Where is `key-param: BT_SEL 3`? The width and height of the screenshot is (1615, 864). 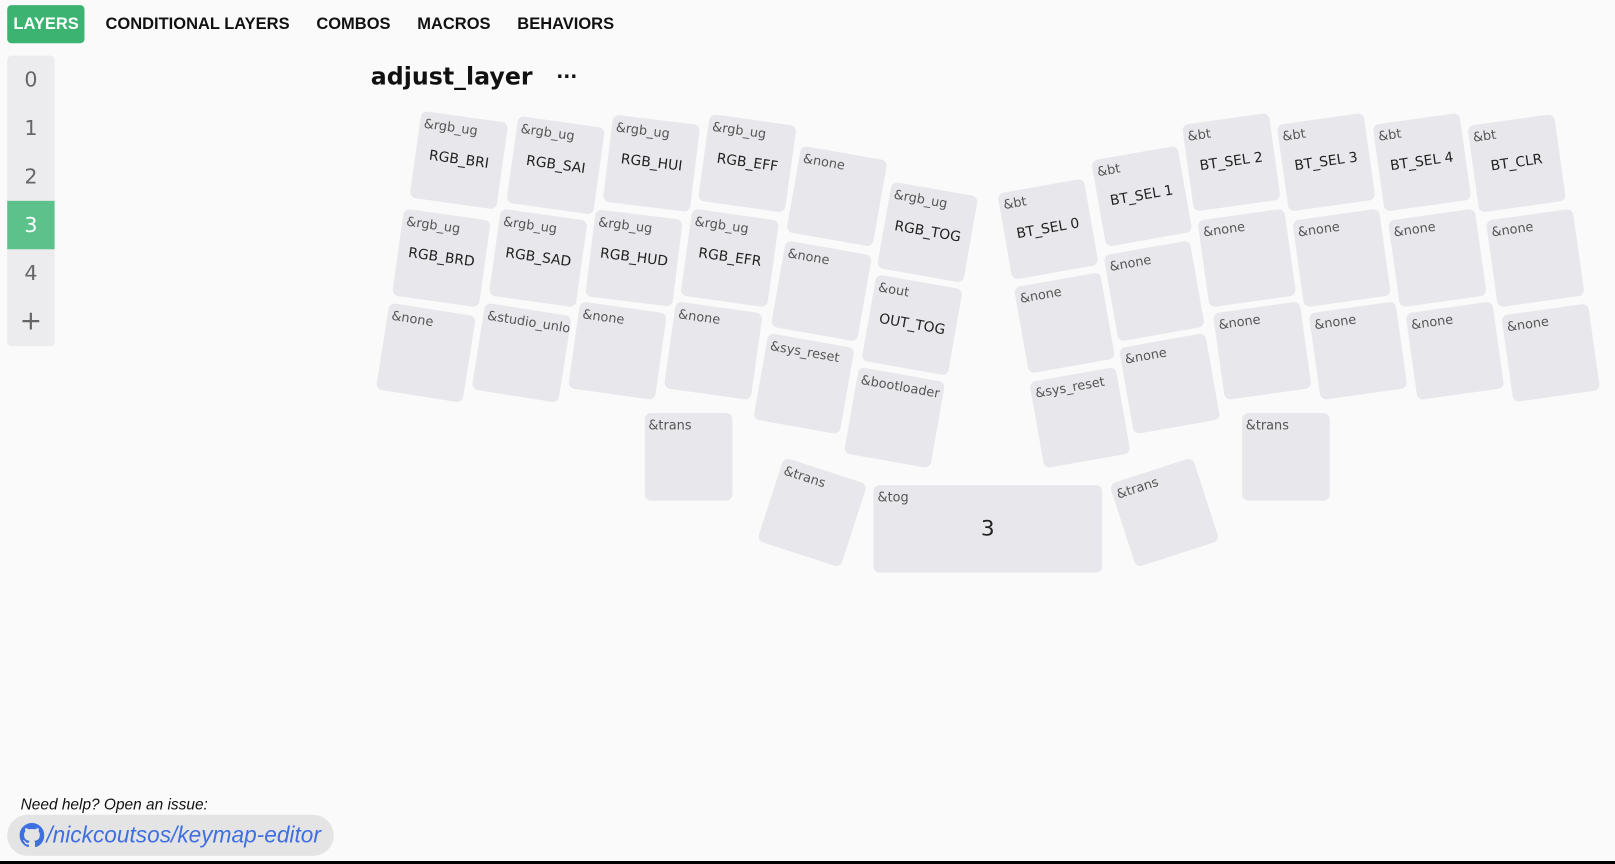 key-param: BT_SEL 3 is located at coordinates (1325, 161).